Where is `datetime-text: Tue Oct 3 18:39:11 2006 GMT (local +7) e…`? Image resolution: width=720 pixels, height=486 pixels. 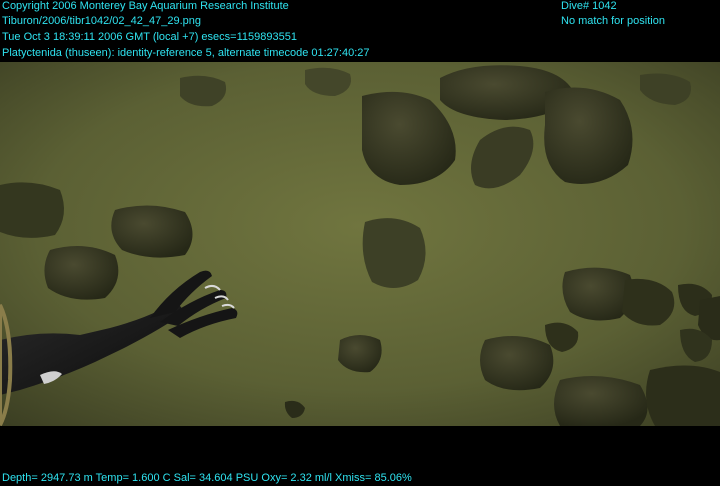
datetime-text: Tue Oct 3 18:39:11 2006 GMT (local +7) e… is located at coordinates (149, 37).